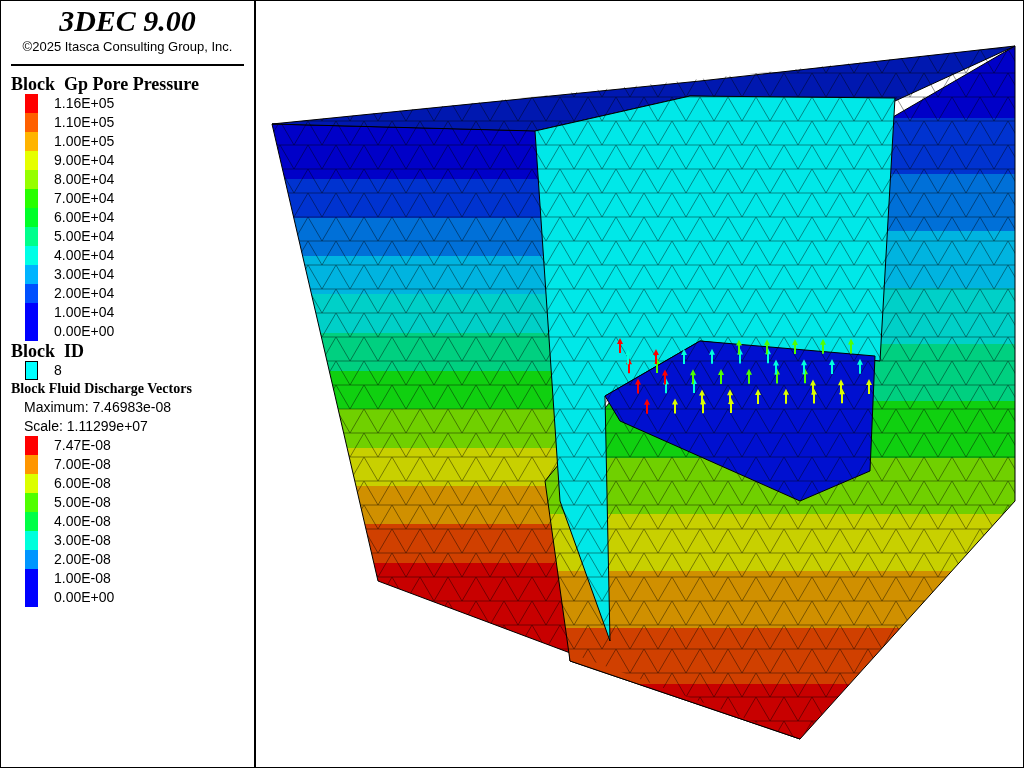 This screenshot has height=768, width=1024. What do you see at coordinates (86, 426) in the screenshot?
I see `legend-note: Scale: 1.11299e+07` at bounding box center [86, 426].